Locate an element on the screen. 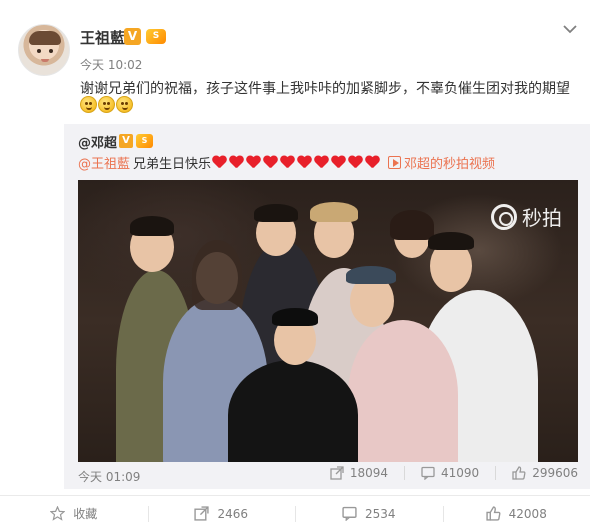  video-link-label: 邓超的秒拍视频 is located at coordinates (450, 164).